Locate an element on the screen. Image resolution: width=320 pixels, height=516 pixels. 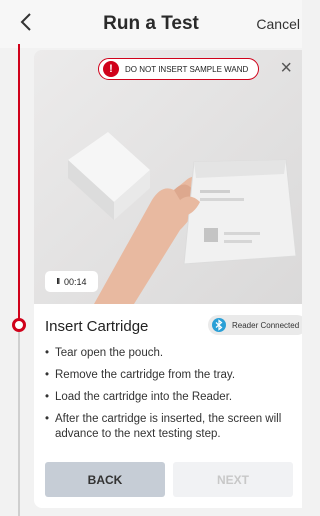
close-icon: × is located at coordinates (286, 68).